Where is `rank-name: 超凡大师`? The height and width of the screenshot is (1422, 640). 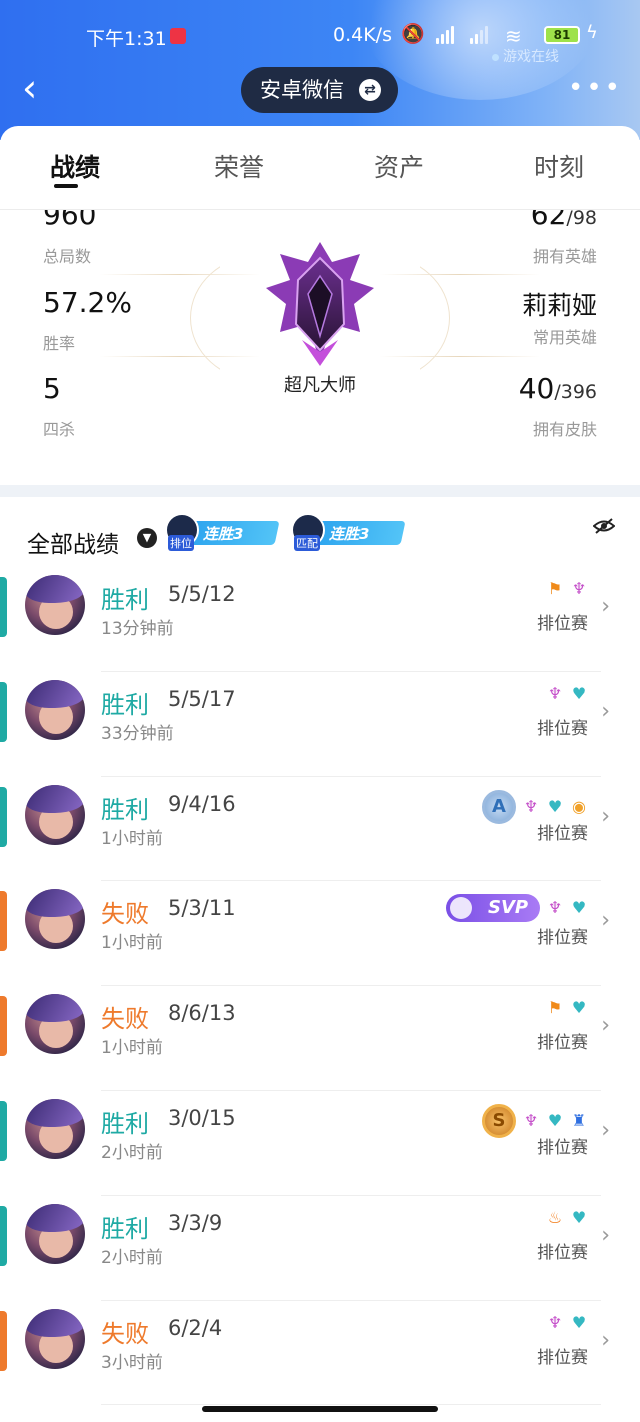 rank-name: 超凡大师 is located at coordinates (320, 385).